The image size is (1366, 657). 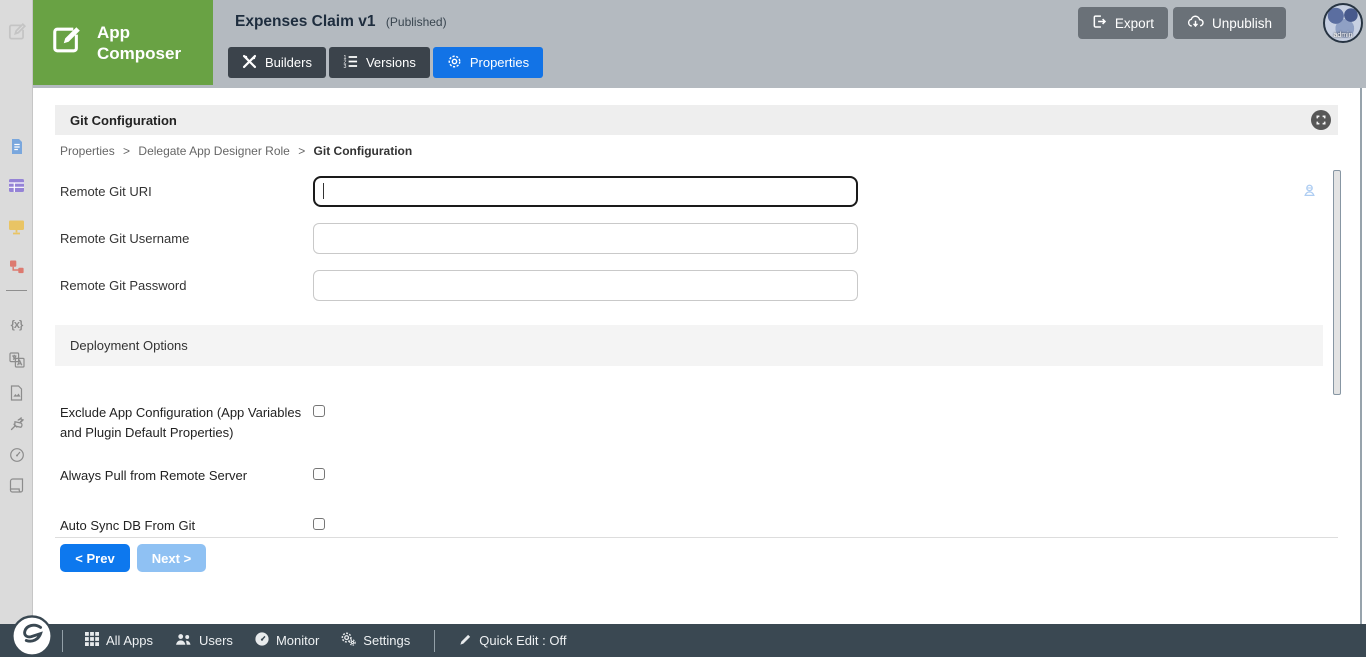 What do you see at coordinates (133, 558) in the screenshot?
I see `wizard-buttons: < Prev Next >` at bounding box center [133, 558].